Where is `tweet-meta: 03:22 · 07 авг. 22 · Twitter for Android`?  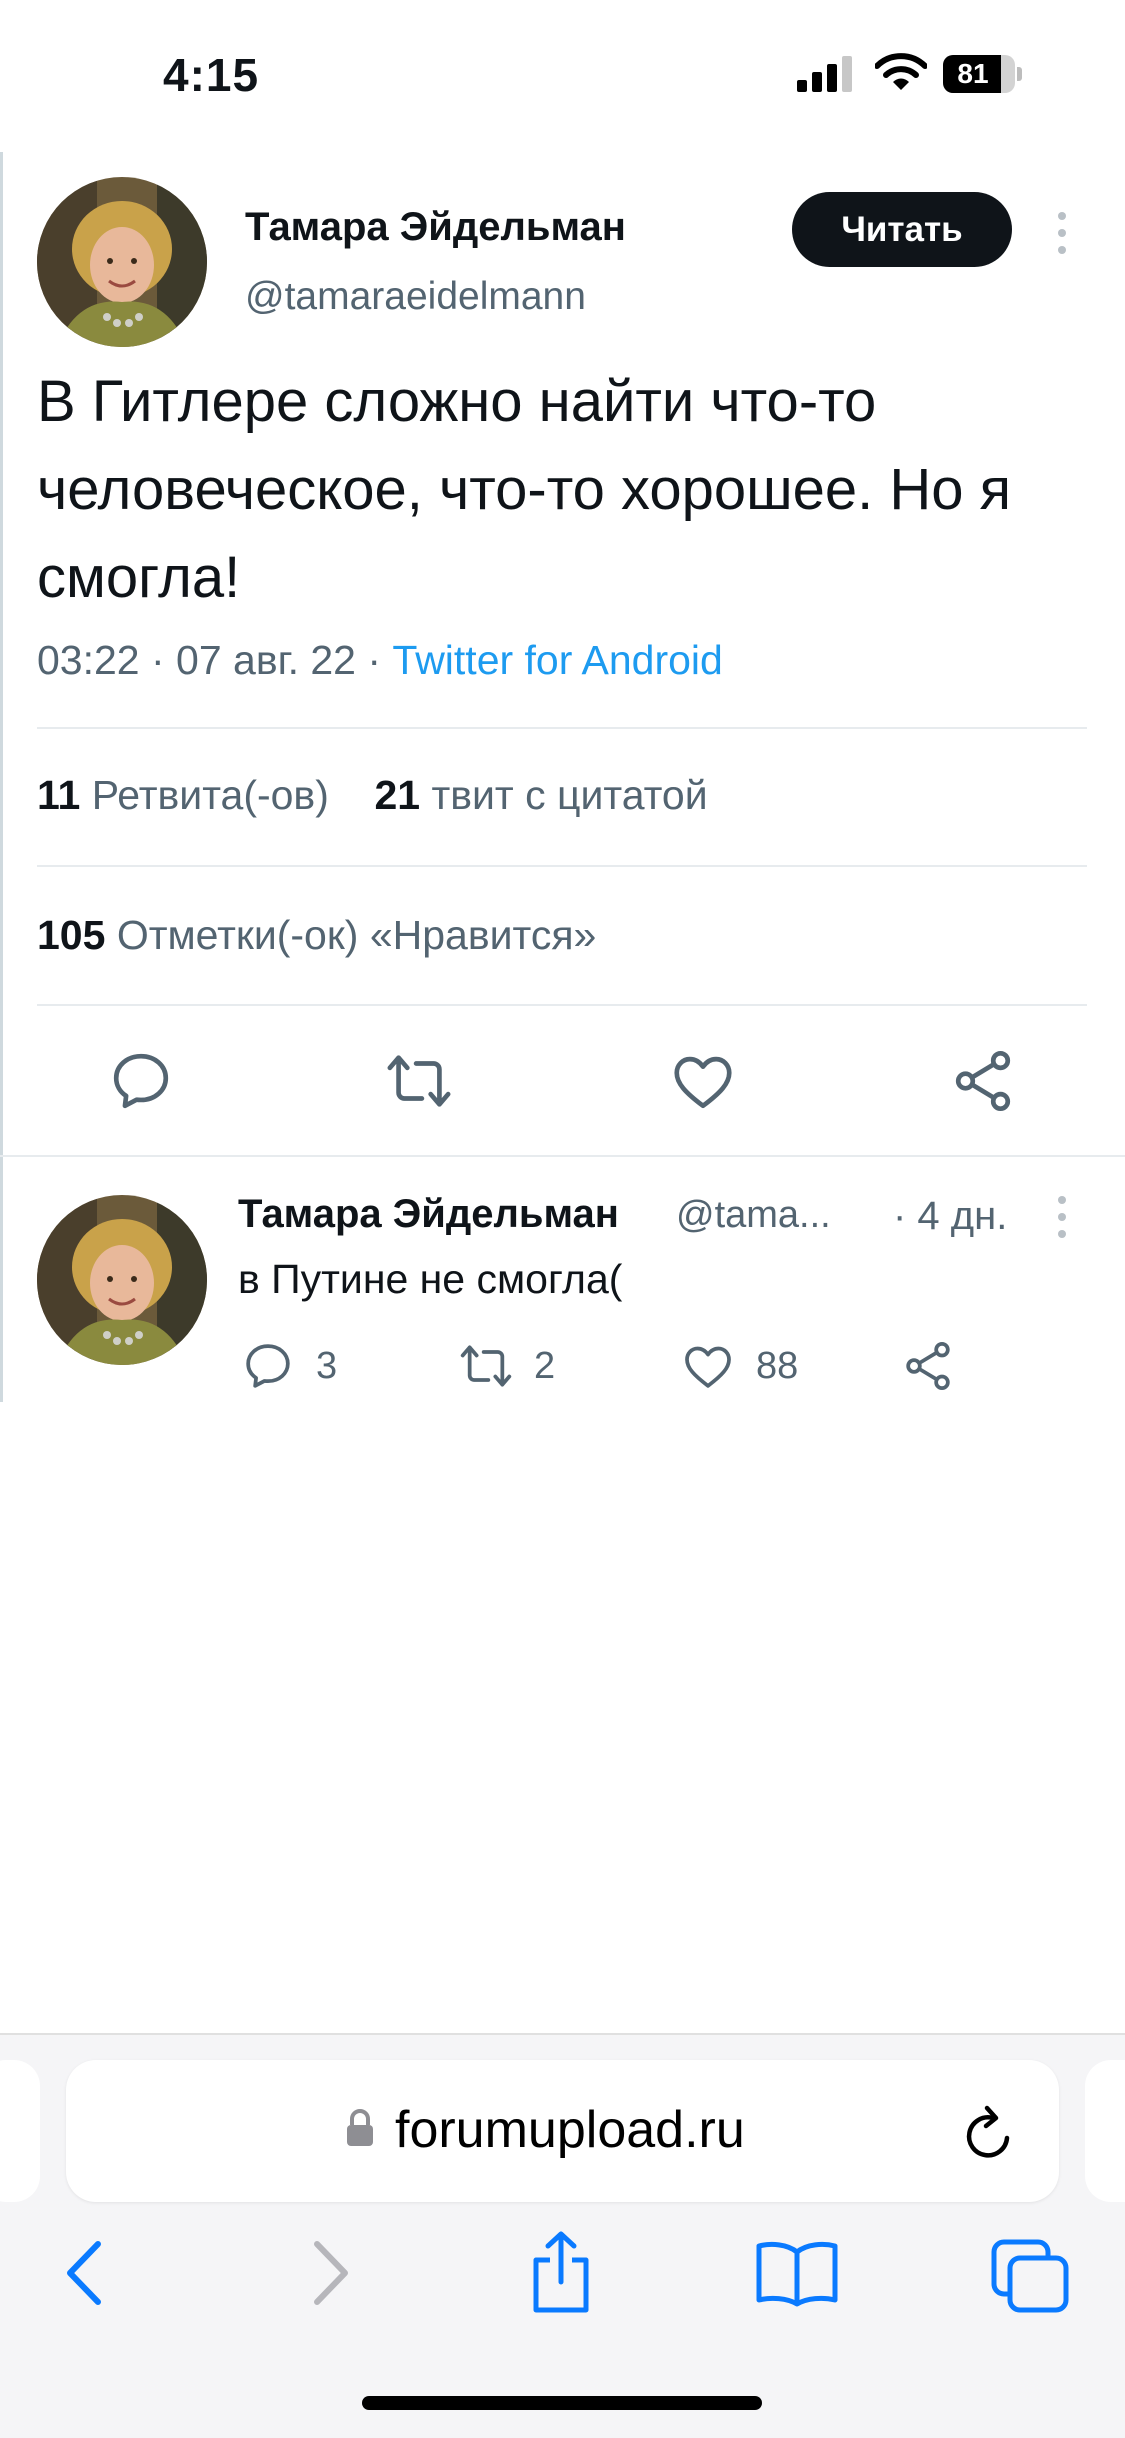
tweet-meta: 03:22 · 07 авг. 22 · Twitter for Android is located at coordinates (380, 660).